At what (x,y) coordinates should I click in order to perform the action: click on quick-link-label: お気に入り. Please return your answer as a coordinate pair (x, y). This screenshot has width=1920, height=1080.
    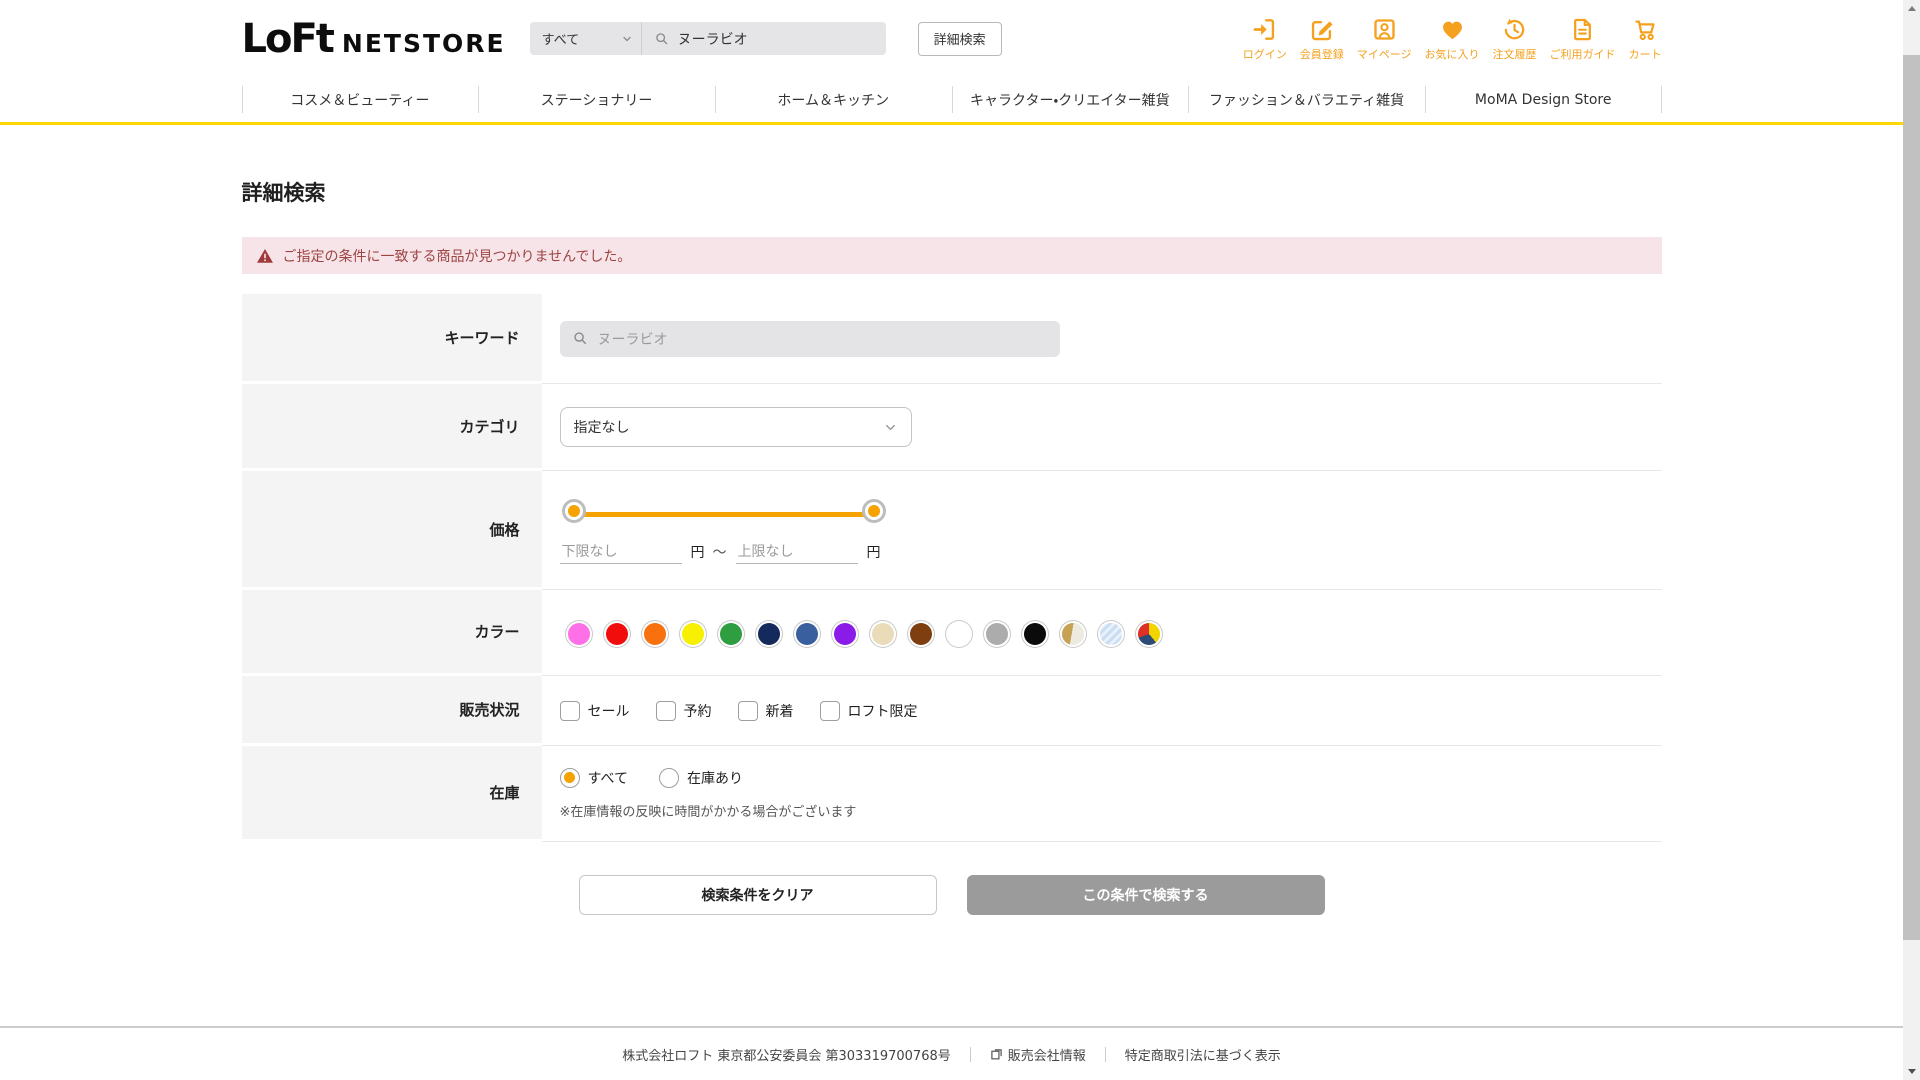
    Looking at the image, I should click on (1452, 54).